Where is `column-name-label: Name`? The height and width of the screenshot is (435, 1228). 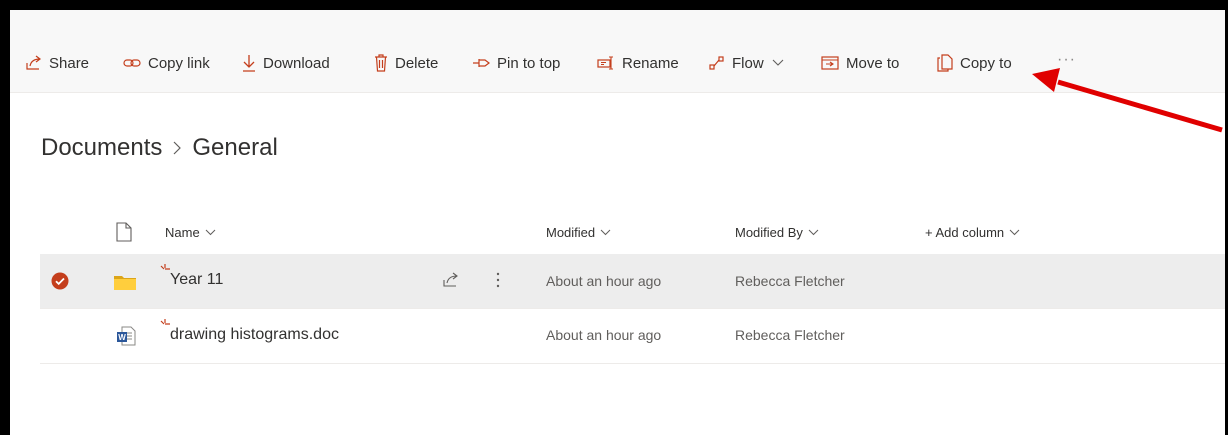
column-name-label: Name is located at coordinates (182, 232).